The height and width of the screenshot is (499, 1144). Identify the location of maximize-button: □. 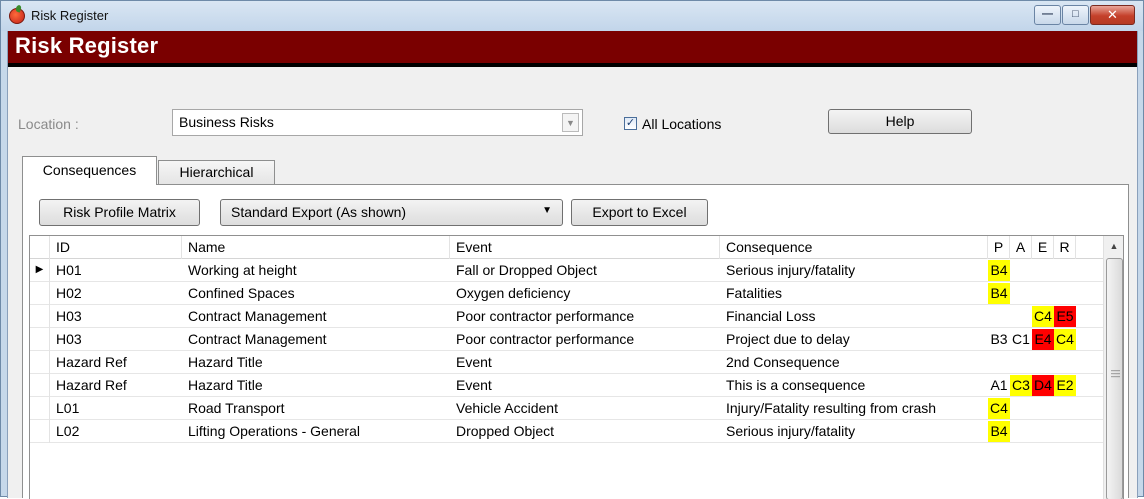
(1075, 15).